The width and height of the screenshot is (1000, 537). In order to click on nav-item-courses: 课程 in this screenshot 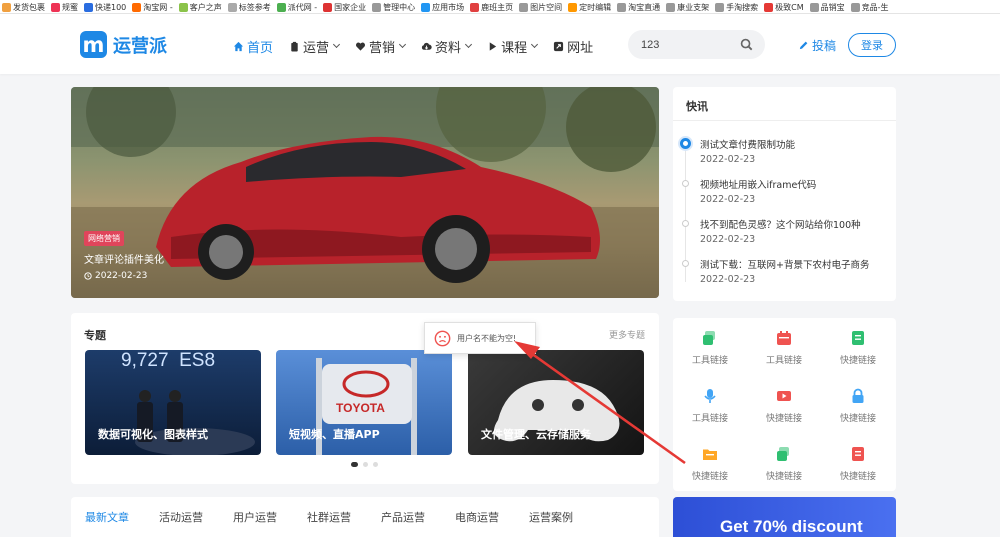, I will do `click(513, 47)`.